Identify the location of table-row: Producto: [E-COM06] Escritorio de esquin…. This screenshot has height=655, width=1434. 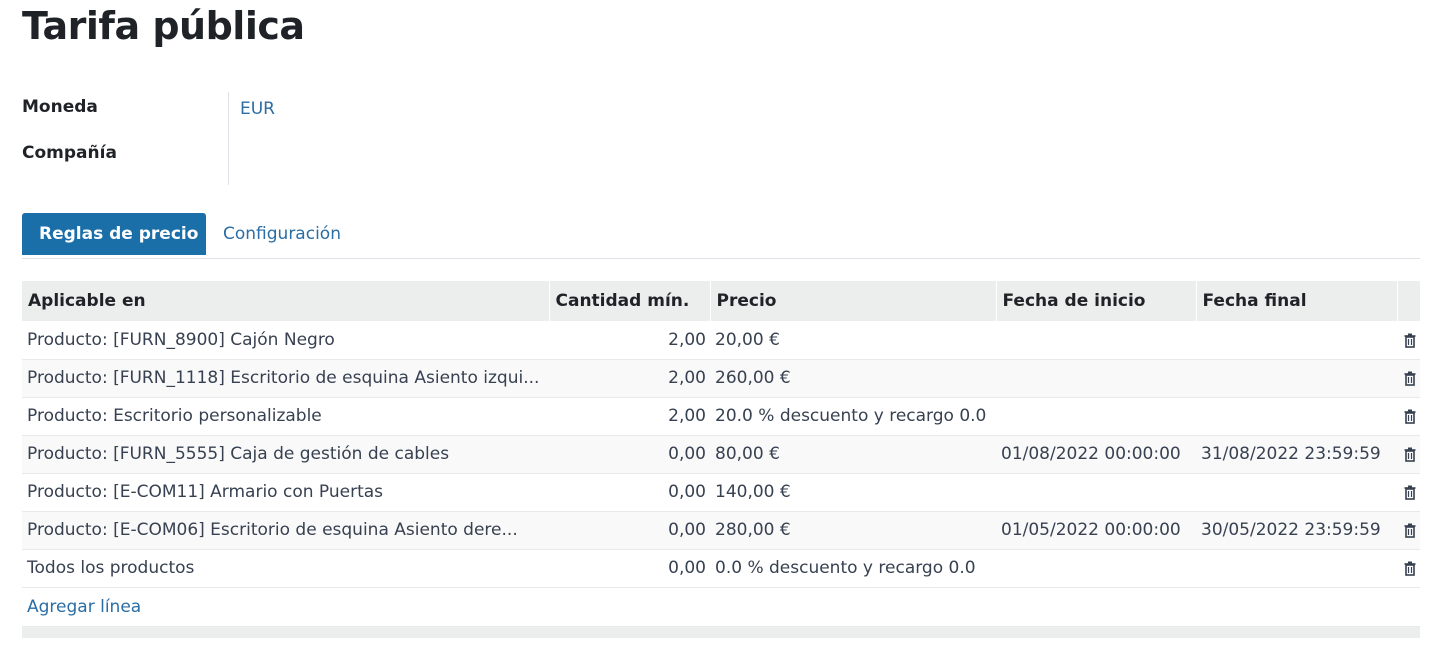
(721, 530).